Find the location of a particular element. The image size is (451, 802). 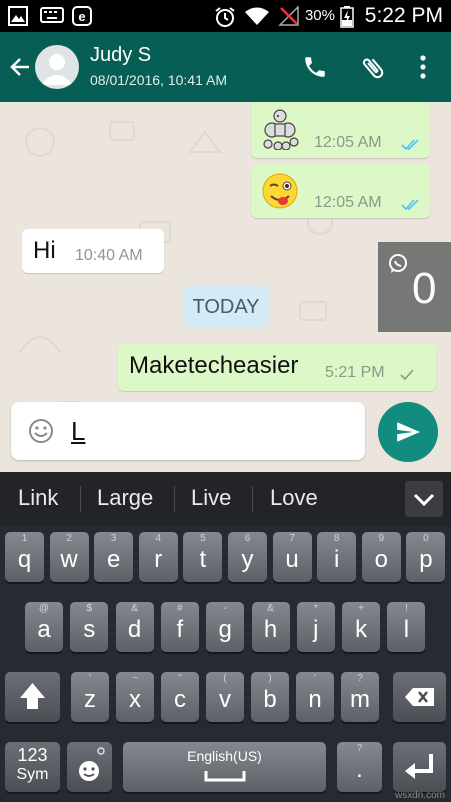

message-time: 12:05 AM is located at coordinates (348, 142).